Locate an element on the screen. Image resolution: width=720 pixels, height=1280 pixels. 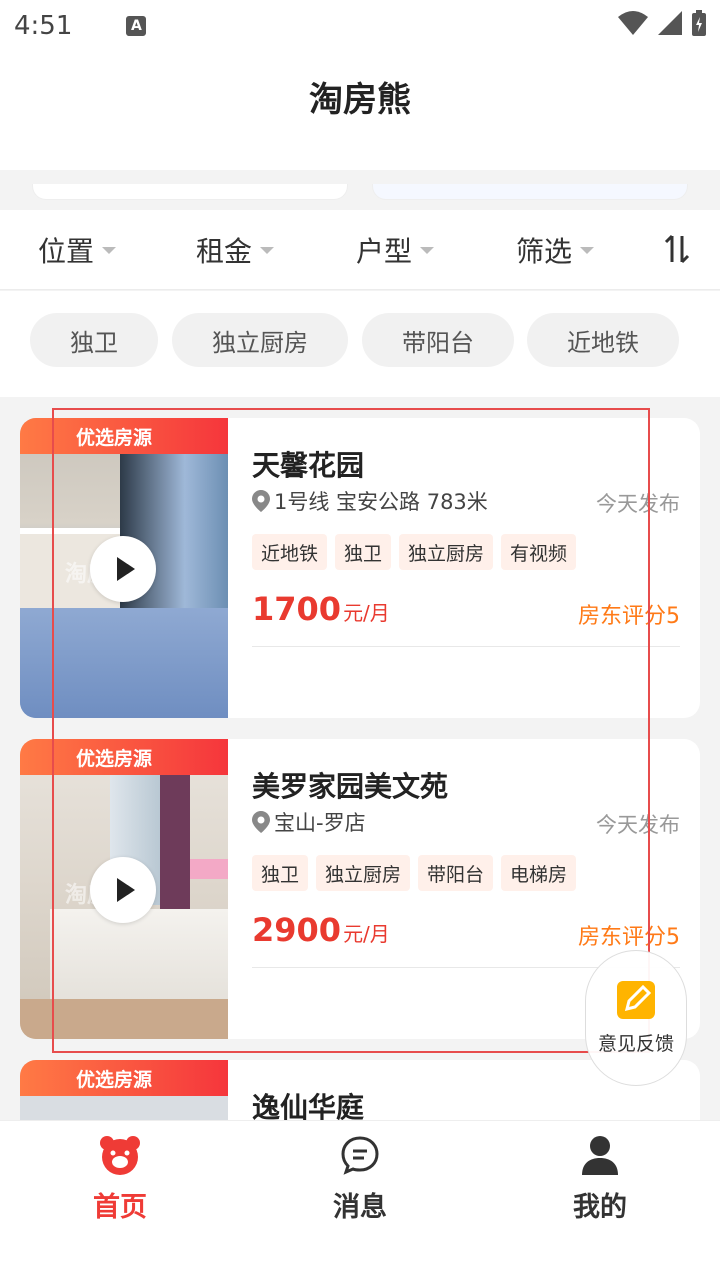
page-title: 淘房熊 is located at coordinates (360, 100).